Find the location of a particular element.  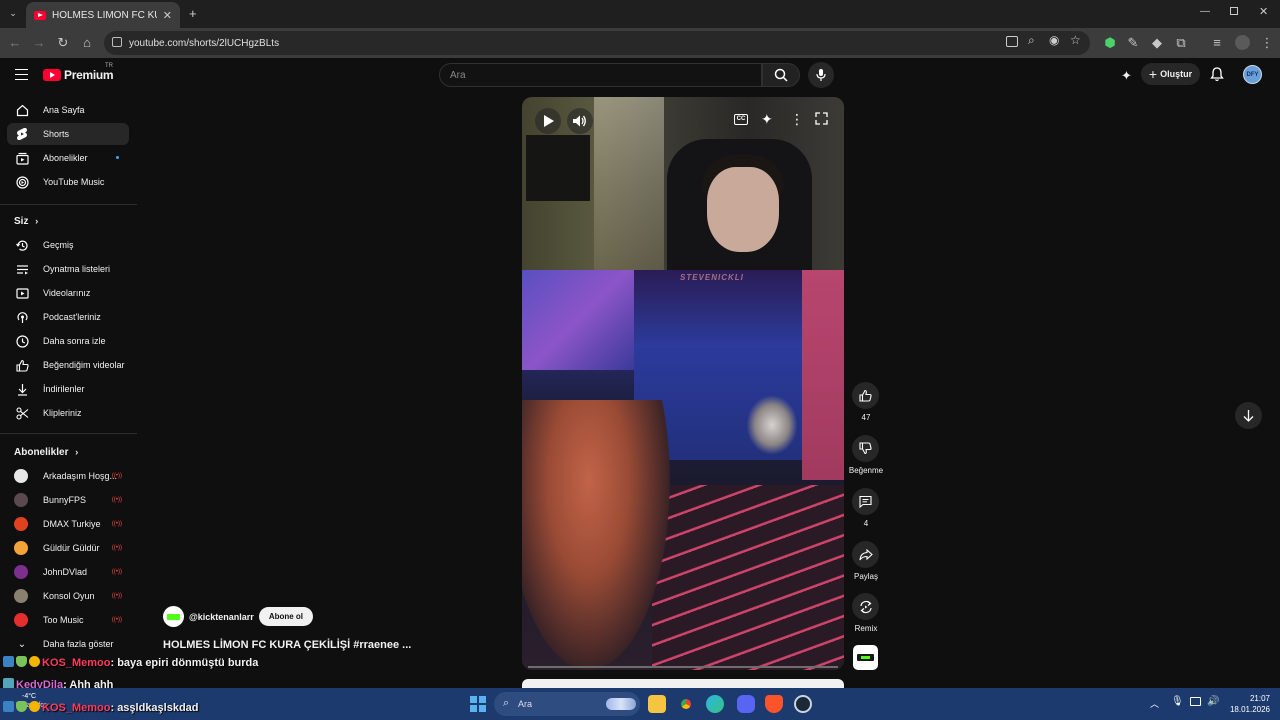

media-queue-icon: ≡ is located at coordinates (1217, 43).